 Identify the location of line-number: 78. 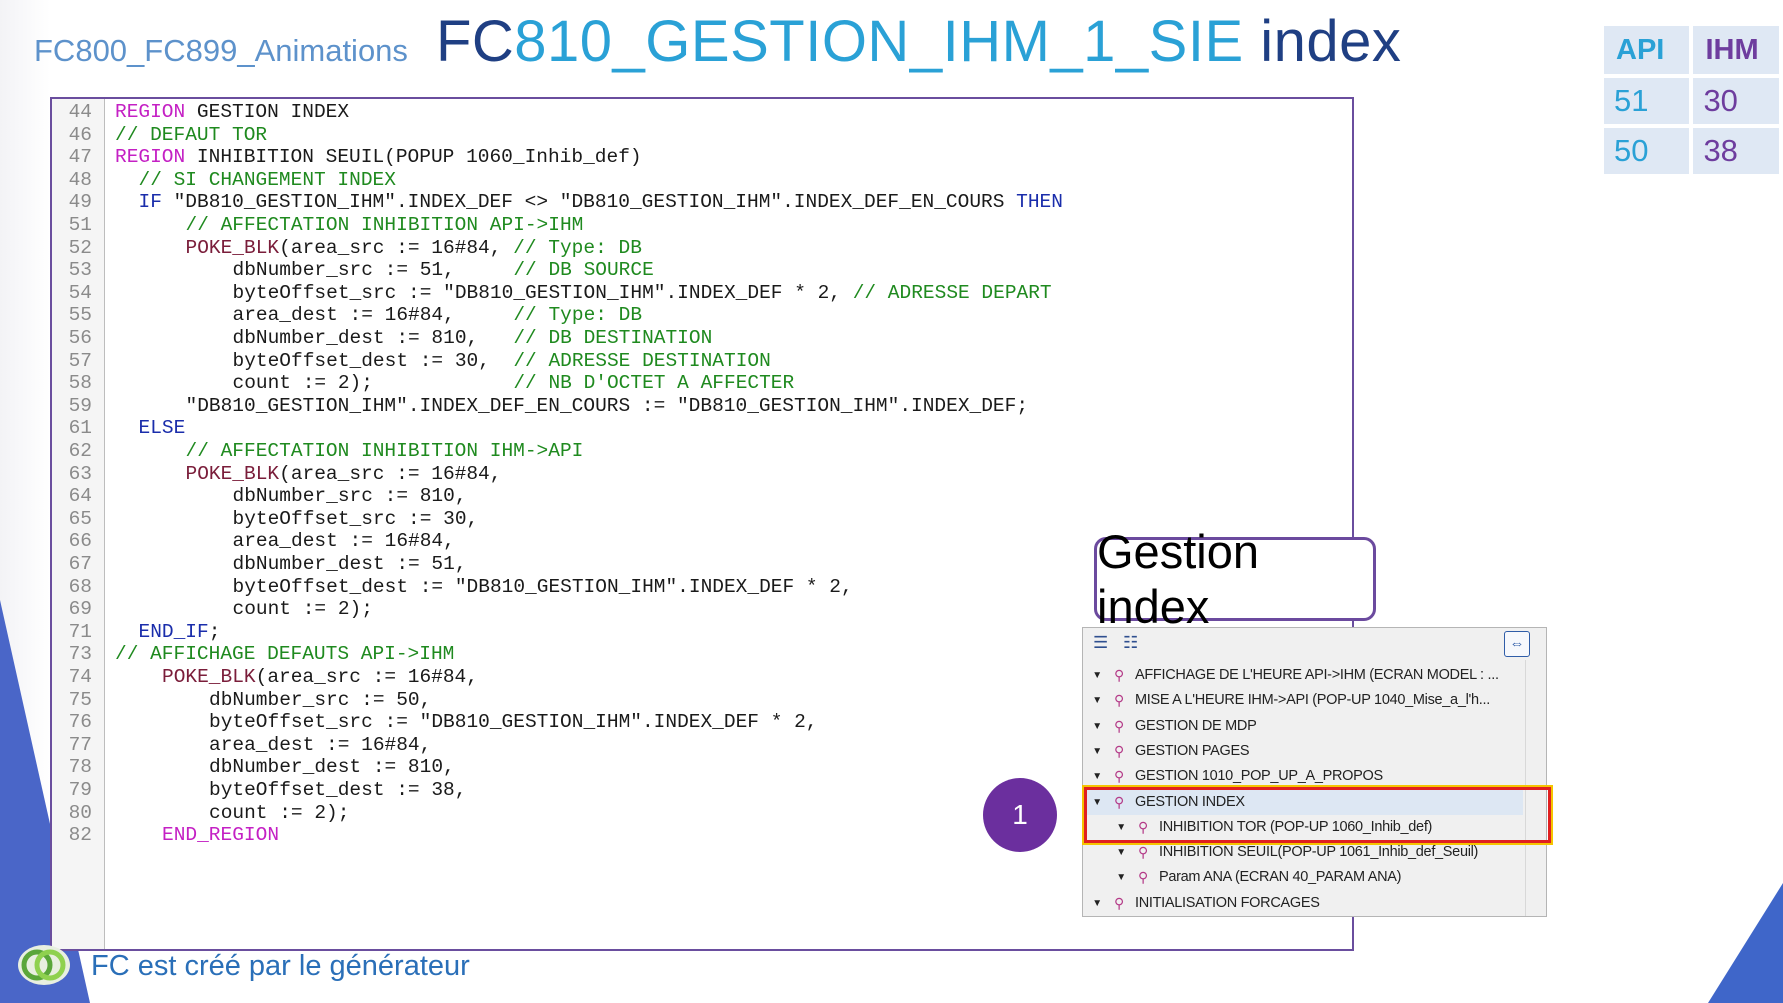
(80, 767).